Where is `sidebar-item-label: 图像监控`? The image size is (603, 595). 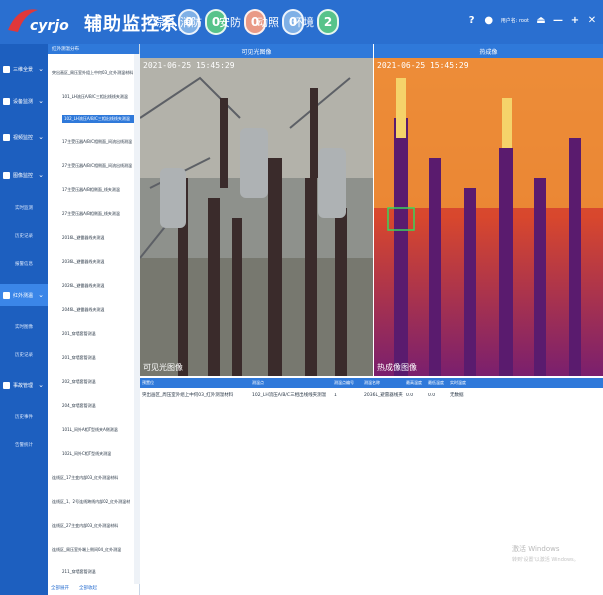
sidebar-item-label: 图像监控 is located at coordinates (23, 175).